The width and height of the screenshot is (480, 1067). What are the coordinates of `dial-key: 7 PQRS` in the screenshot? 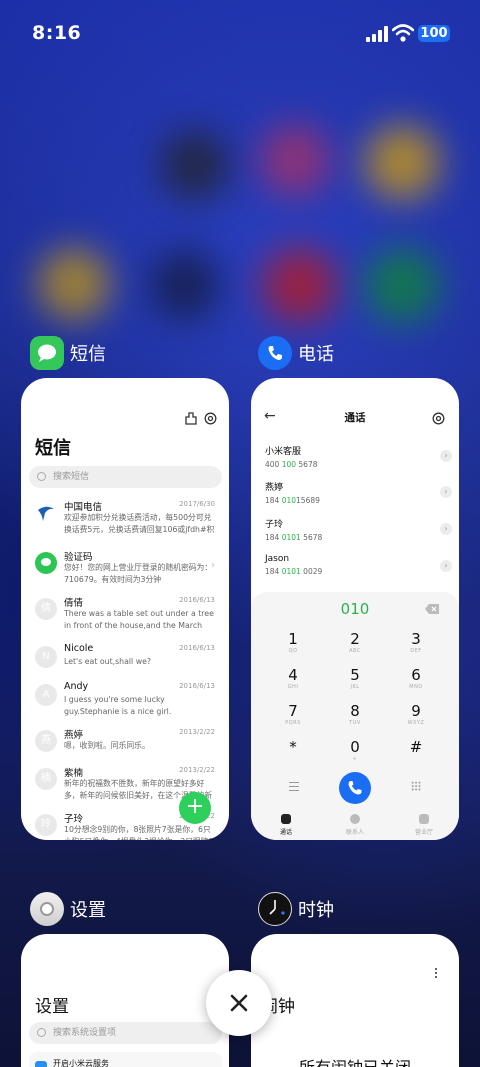 It's located at (293, 714).